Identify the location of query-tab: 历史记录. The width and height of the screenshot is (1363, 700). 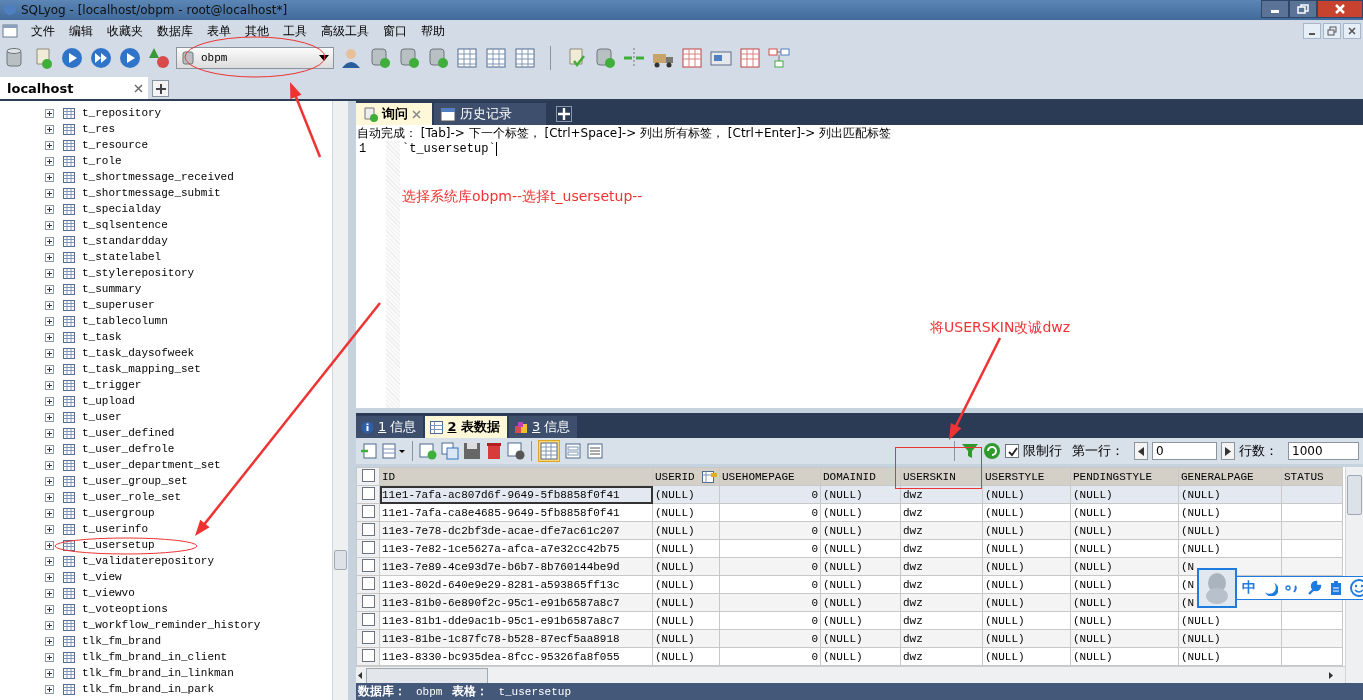
(490, 114).